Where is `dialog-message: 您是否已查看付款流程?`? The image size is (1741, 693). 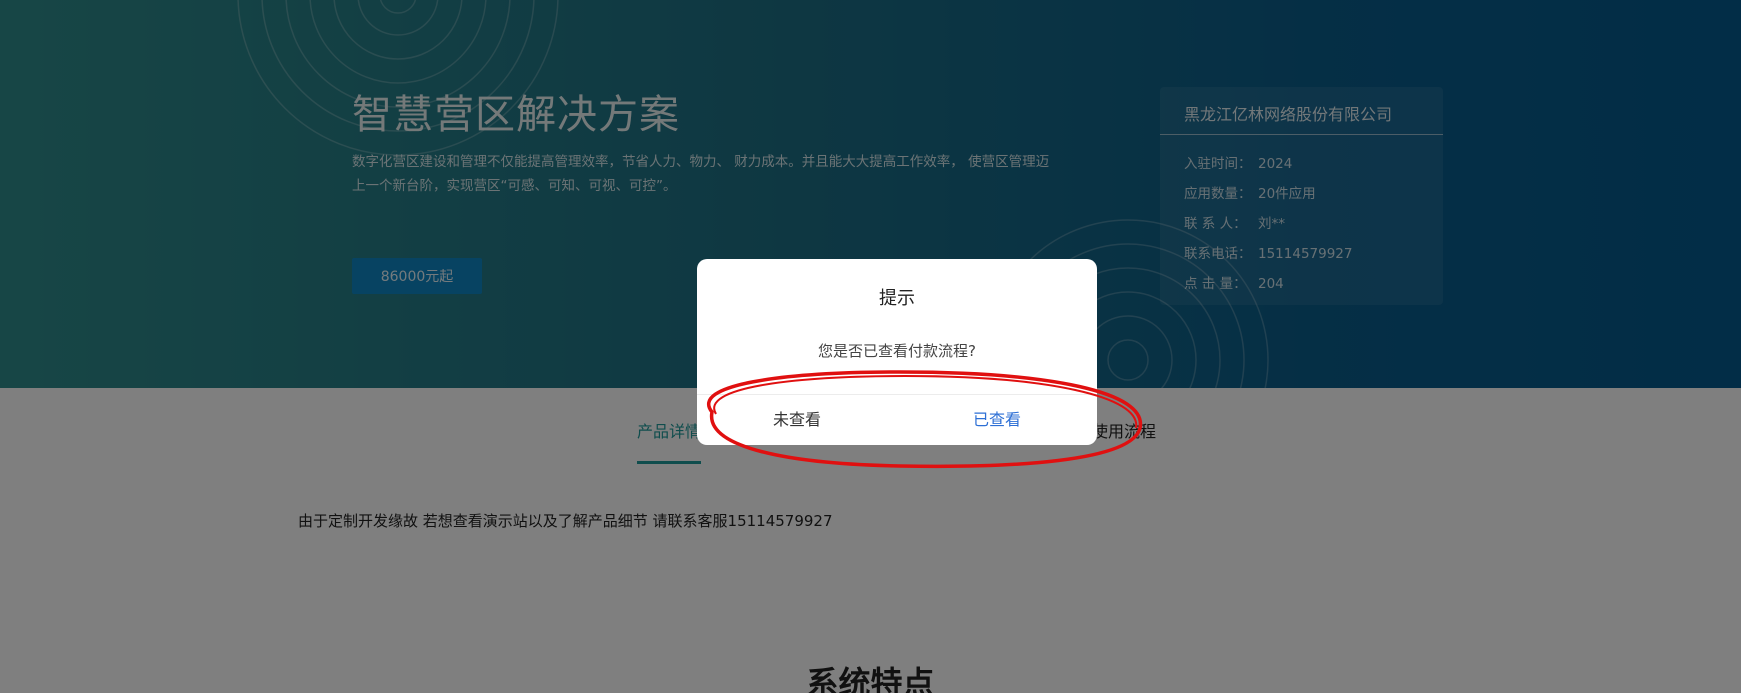
dialog-message: 您是否已查看付款流程? is located at coordinates (897, 351).